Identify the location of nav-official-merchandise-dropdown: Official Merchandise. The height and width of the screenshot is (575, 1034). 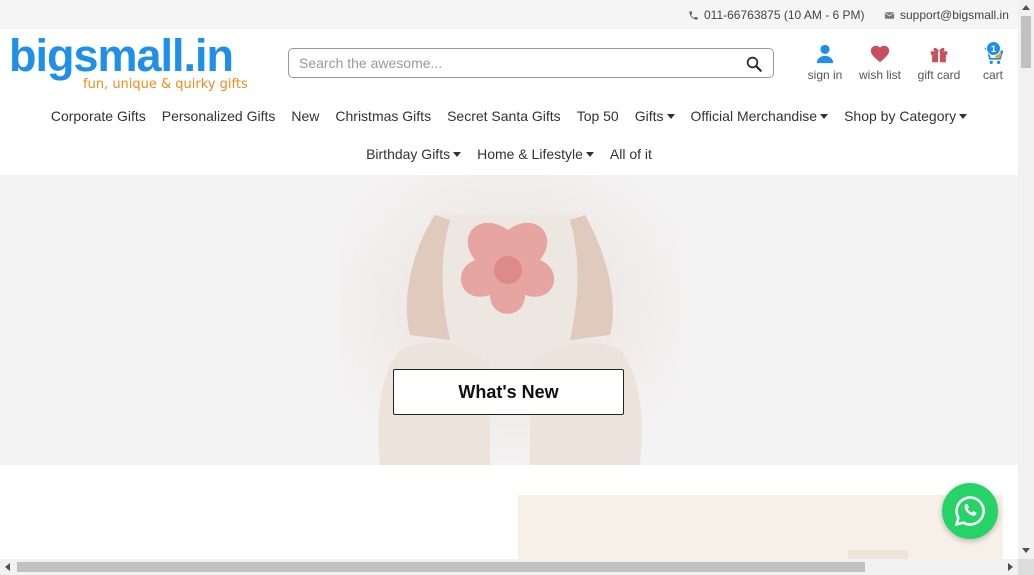
(760, 116).